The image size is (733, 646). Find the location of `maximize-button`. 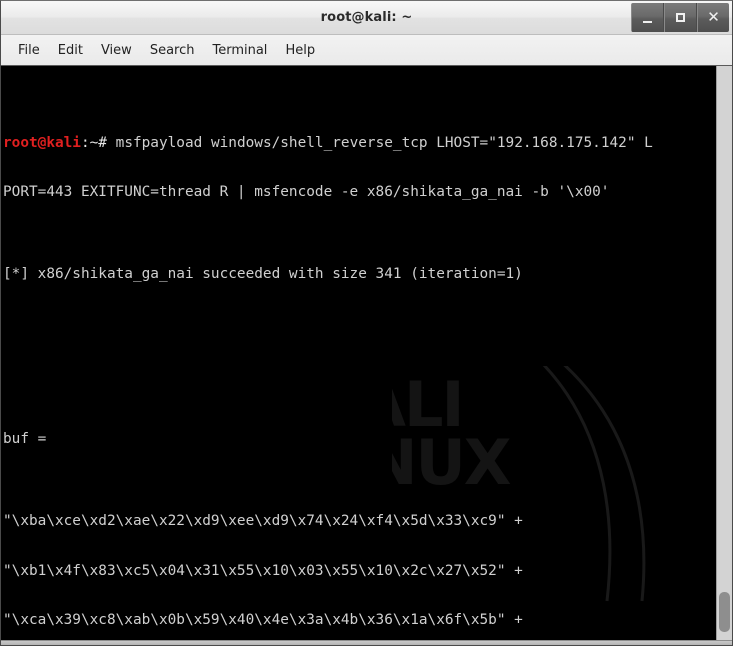

maximize-button is located at coordinates (680, 17).